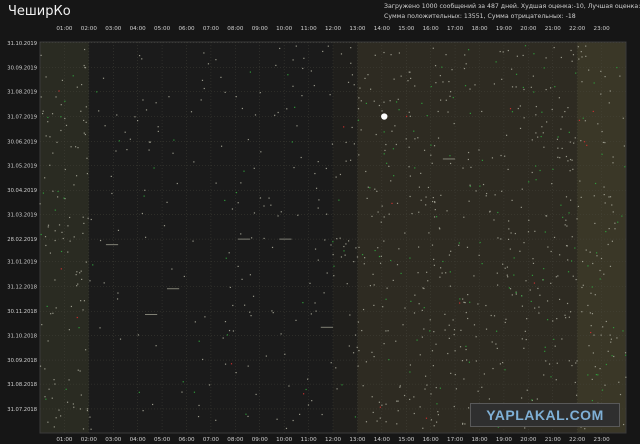 The height and width of the screenshot is (444, 640). Describe the element at coordinates (235, 29) in the screenshot. I see `x-tick-label-top: 08:00` at that location.